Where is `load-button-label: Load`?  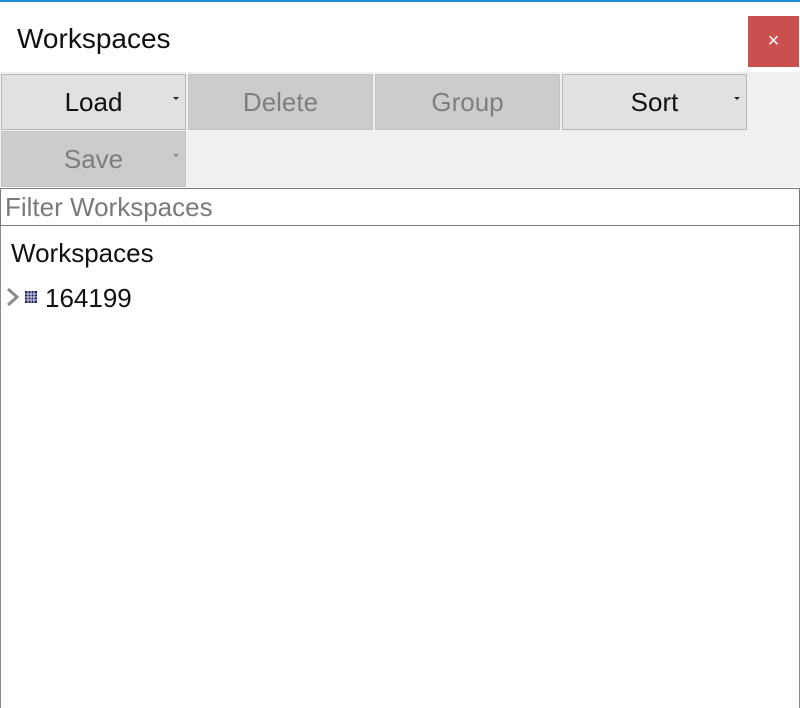 load-button-label: Load is located at coordinates (93, 102).